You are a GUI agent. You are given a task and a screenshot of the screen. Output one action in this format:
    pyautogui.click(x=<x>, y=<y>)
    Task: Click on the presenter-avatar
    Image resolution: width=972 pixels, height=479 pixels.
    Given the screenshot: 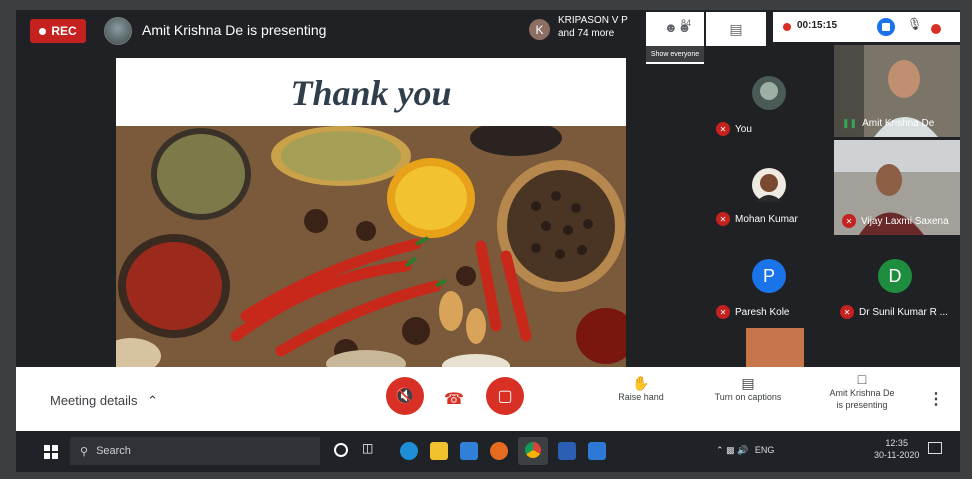 What is the action you would take?
    pyautogui.click(x=118, y=31)
    